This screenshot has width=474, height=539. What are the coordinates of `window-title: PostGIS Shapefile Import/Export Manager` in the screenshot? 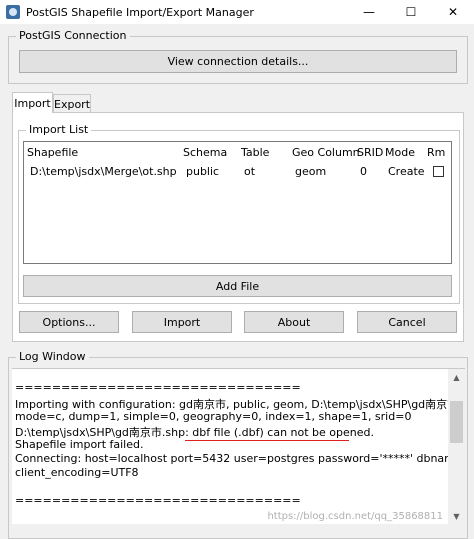 It's located at (140, 12).